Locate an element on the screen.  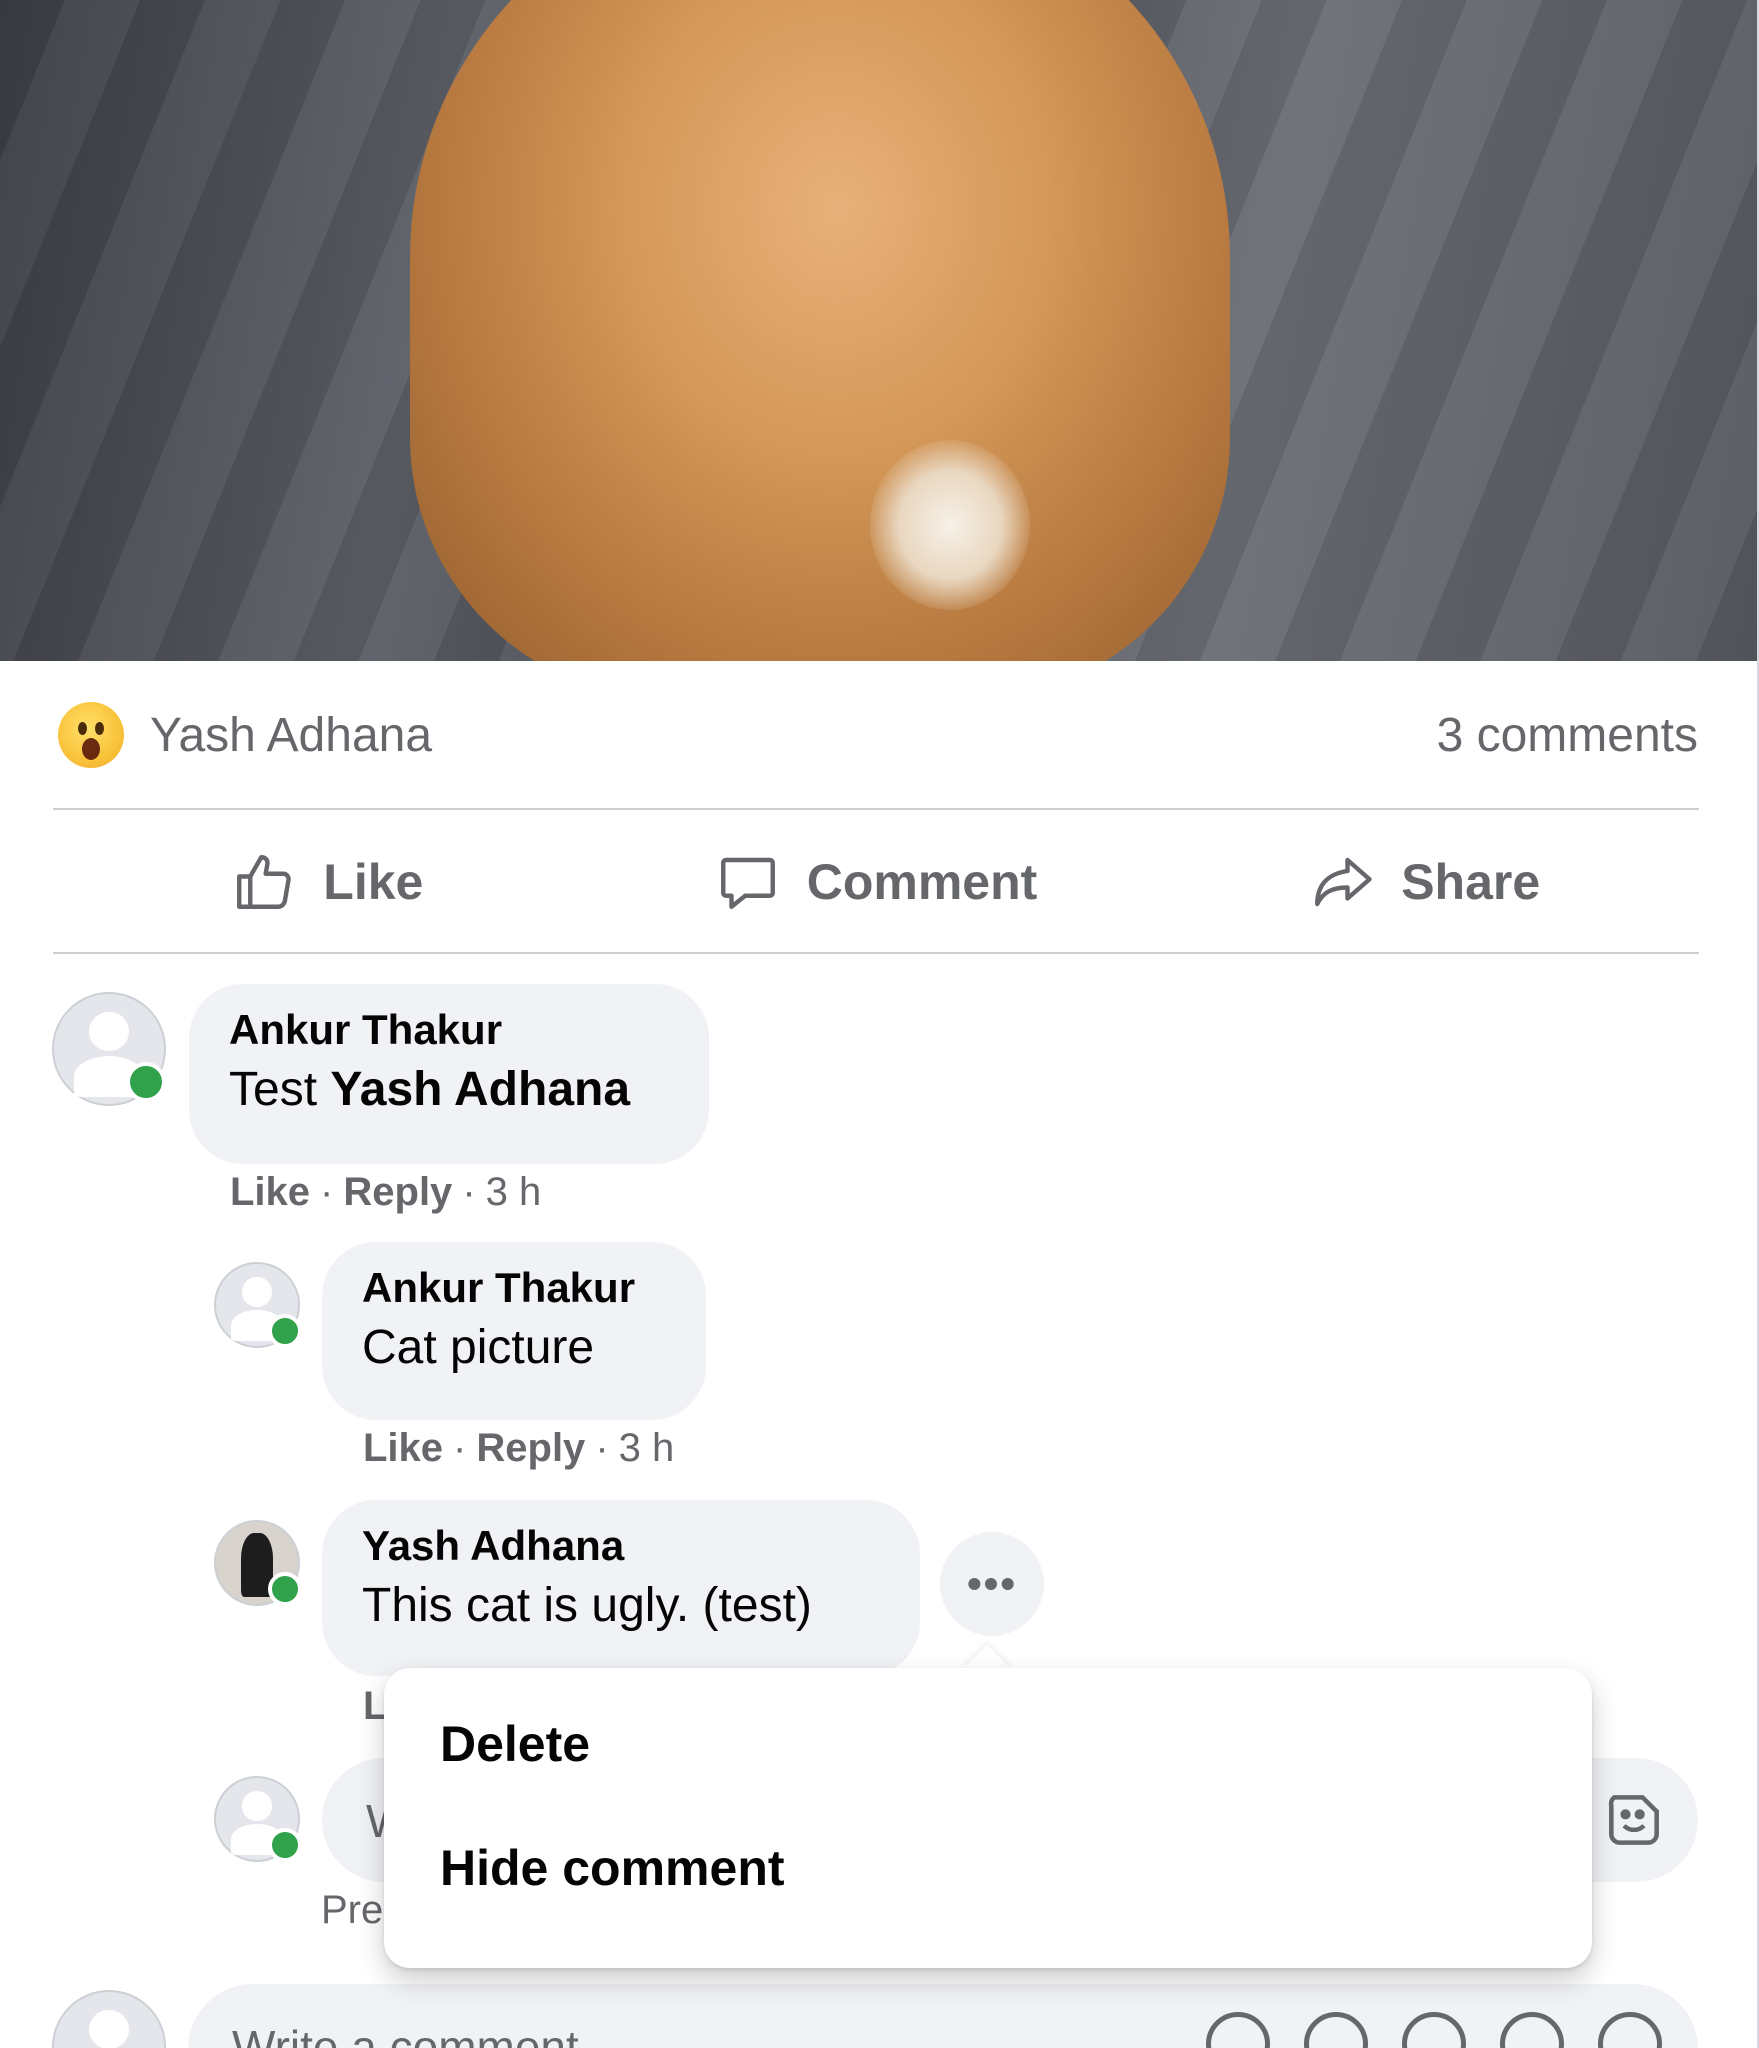
comment-text: This cat is ugly. (test) is located at coordinates (587, 1605).